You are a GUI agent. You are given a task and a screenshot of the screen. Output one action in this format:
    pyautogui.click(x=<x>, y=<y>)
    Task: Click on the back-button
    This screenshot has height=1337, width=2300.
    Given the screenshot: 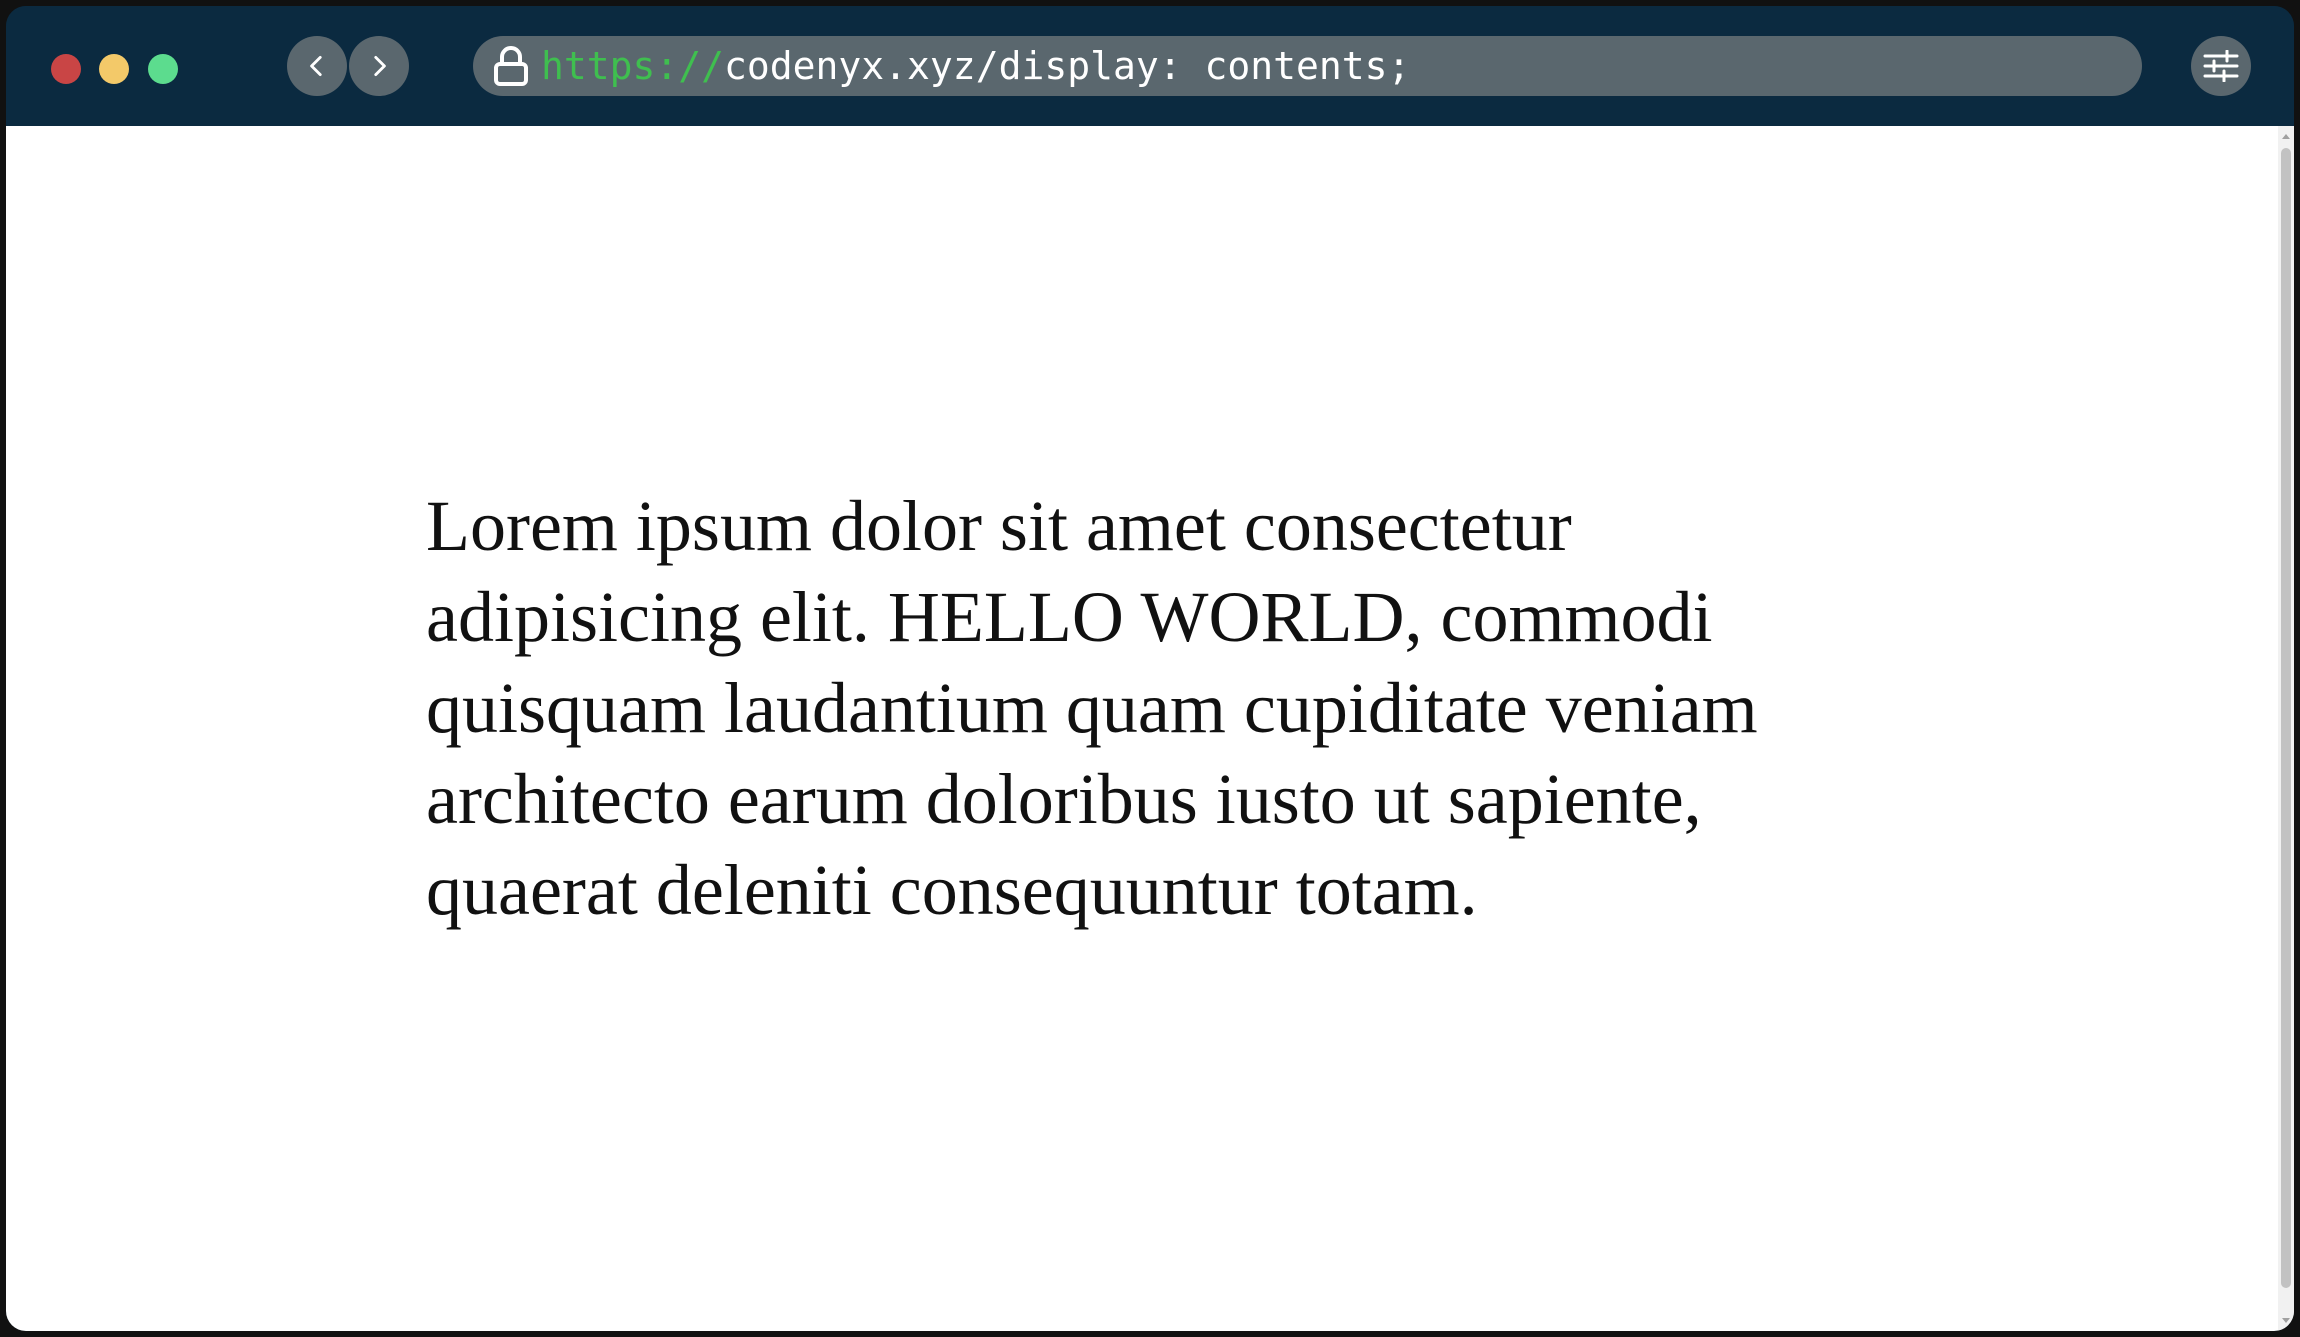 What is the action you would take?
    pyautogui.click(x=317, y=66)
    